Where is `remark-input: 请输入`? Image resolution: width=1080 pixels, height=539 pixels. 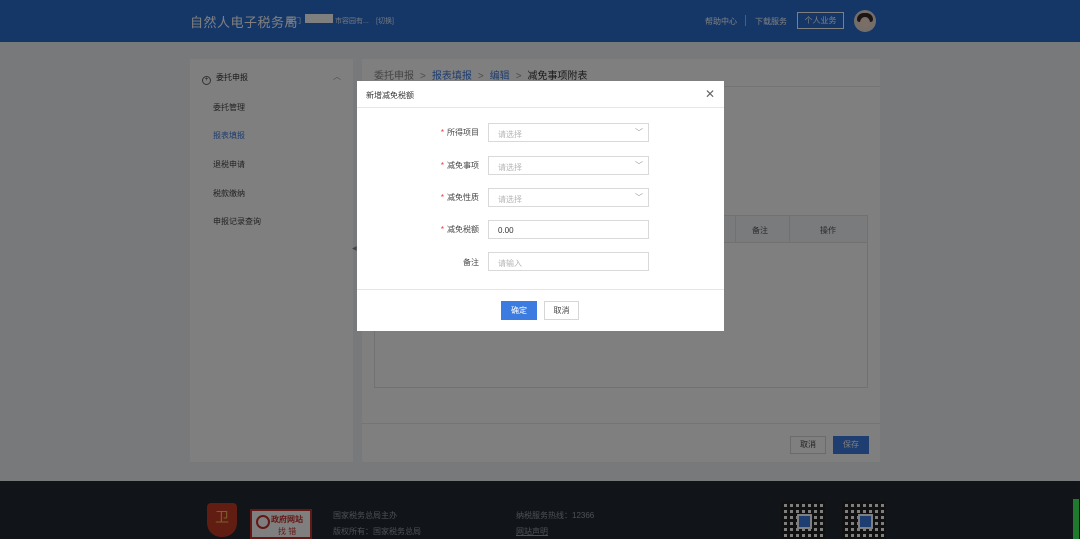 remark-input: 请输入 is located at coordinates (568, 261).